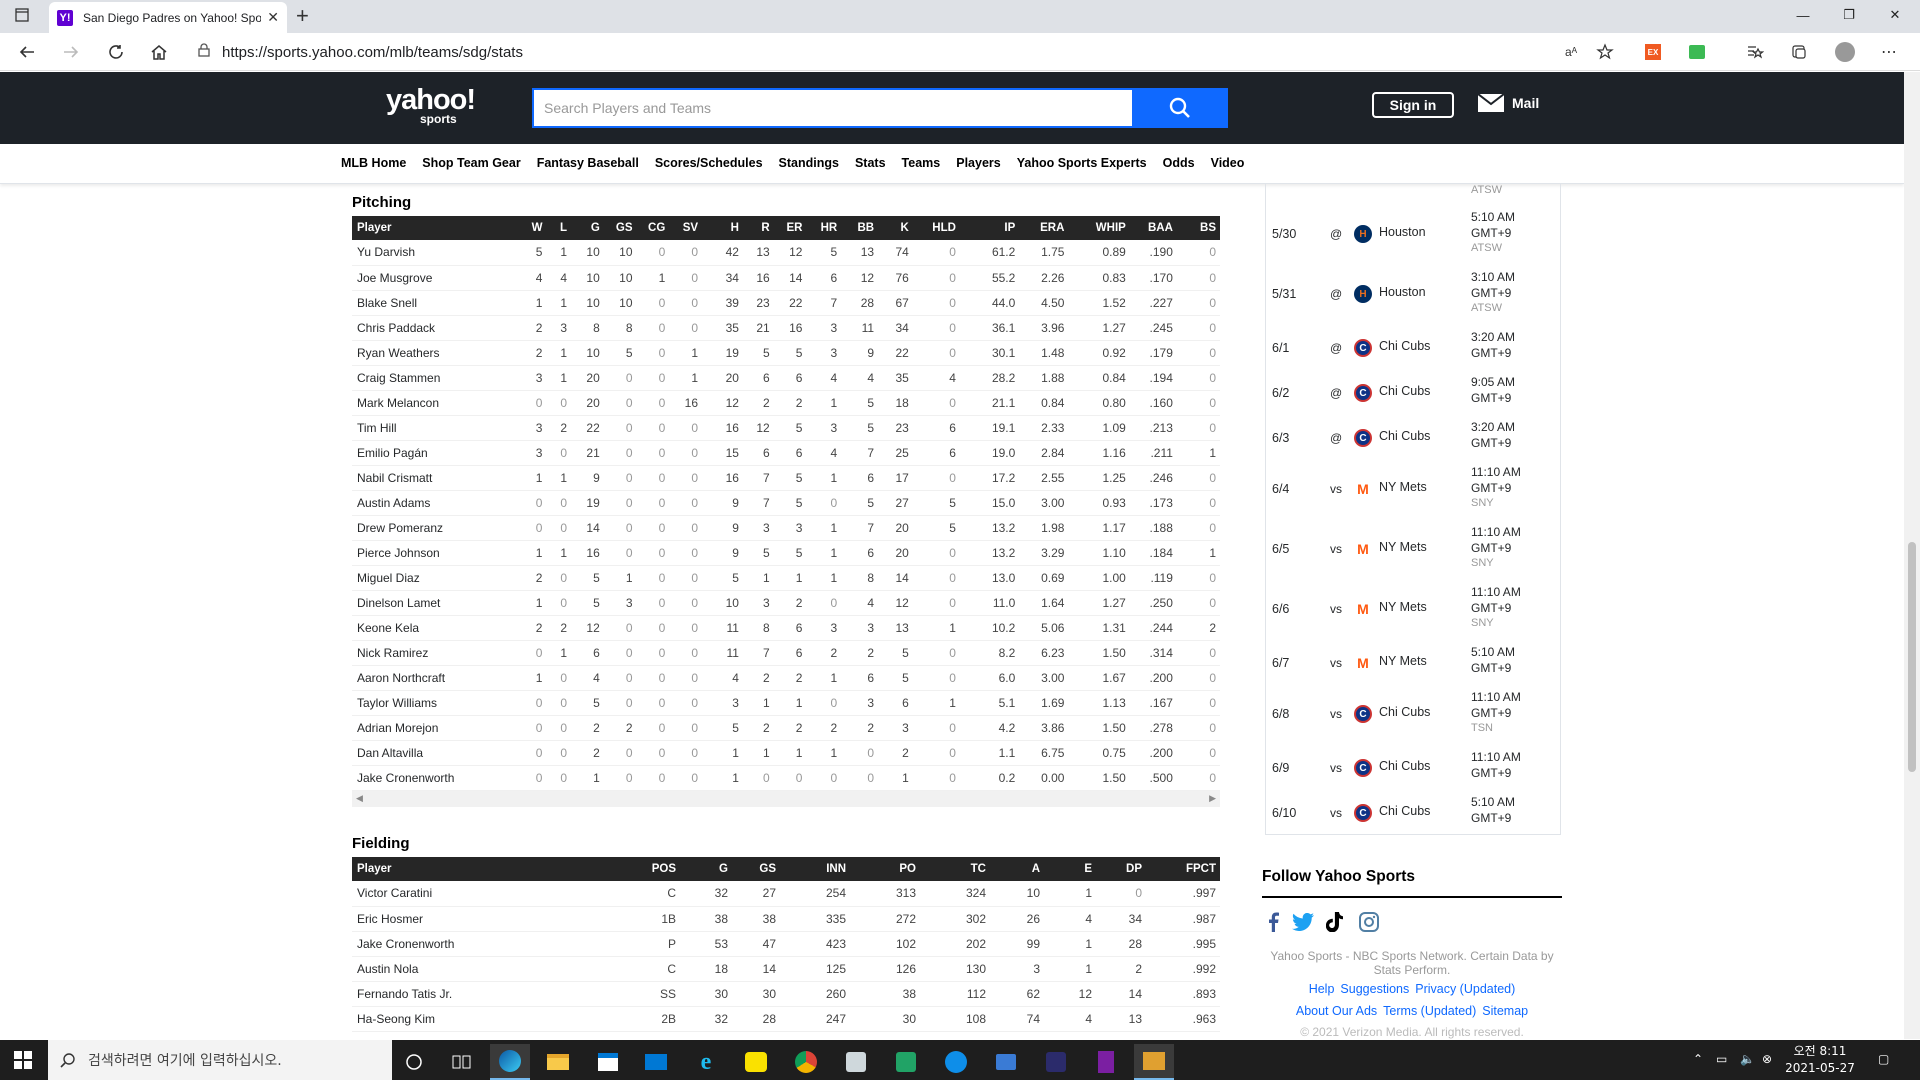 The width and height of the screenshot is (1920, 1080). I want to click on subnav-item: Video, so click(1228, 163).